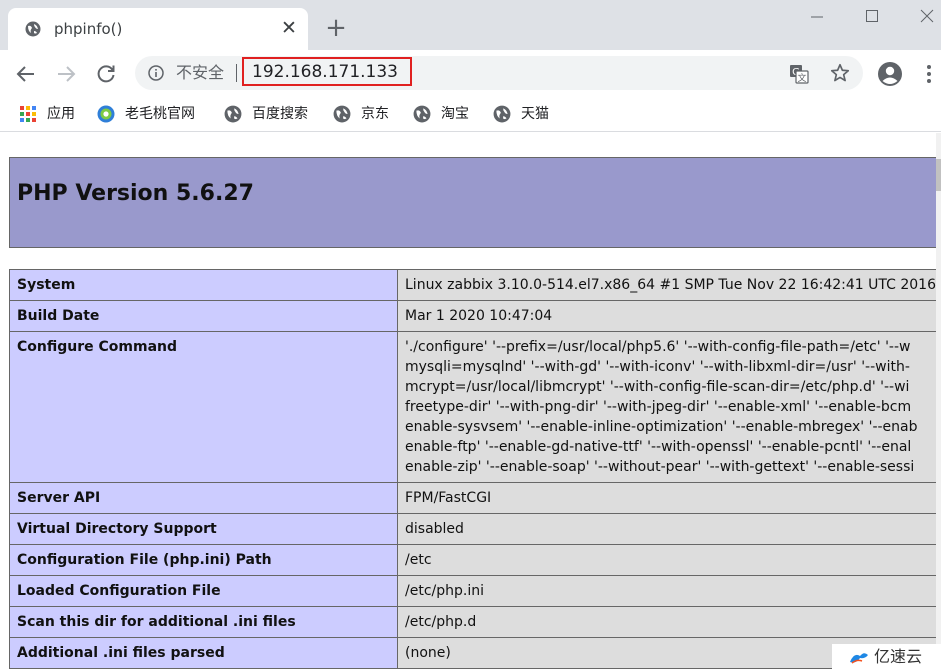 This screenshot has width=941, height=672. I want to click on toolbar: 不安全 192.168.171.133 G文, so click(470, 73).